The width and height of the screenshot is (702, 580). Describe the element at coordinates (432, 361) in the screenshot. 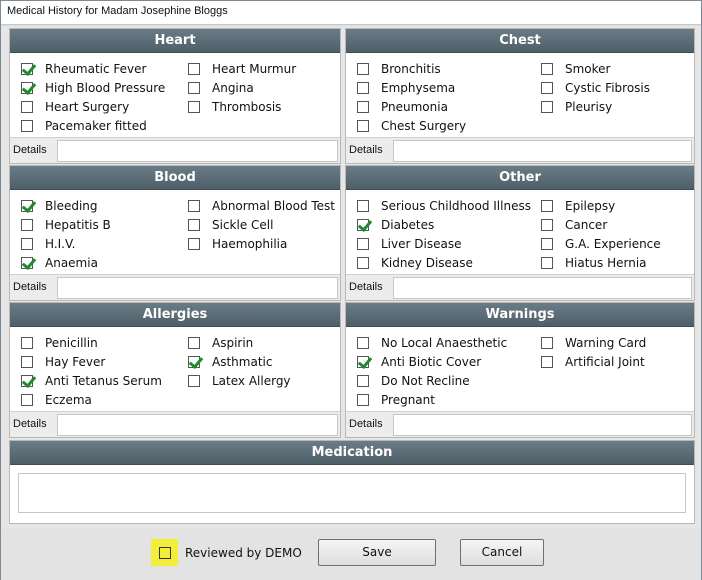

I see `warnings-item-anti-biotic-cover: Anti Biotic Cover` at that location.